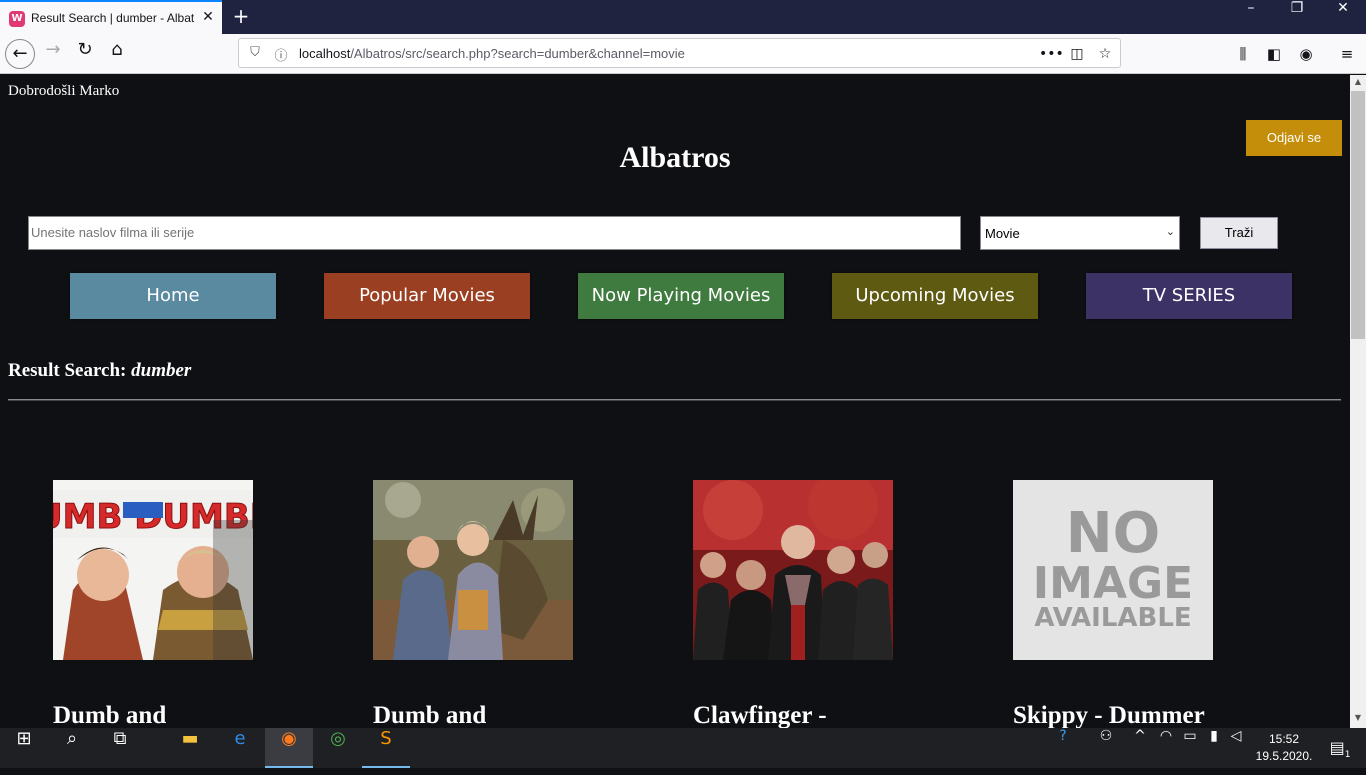 The image size is (1366, 775). Describe the element at coordinates (1343, 16) in the screenshot. I see `close-window-button: ✕` at that location.